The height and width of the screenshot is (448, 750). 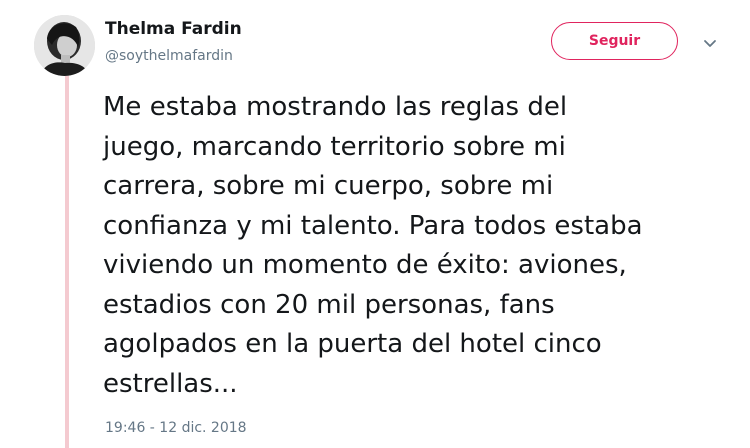 What do you see at coordinates (365, 265) in the screenshot?
I see `tweet-text-line: viviendo un momento de éxito: aviones,` at bounding box center [365, 265].